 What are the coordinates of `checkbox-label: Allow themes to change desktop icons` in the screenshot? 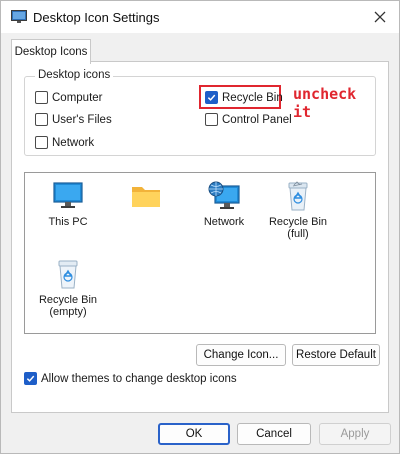 It's located at (139, 378).